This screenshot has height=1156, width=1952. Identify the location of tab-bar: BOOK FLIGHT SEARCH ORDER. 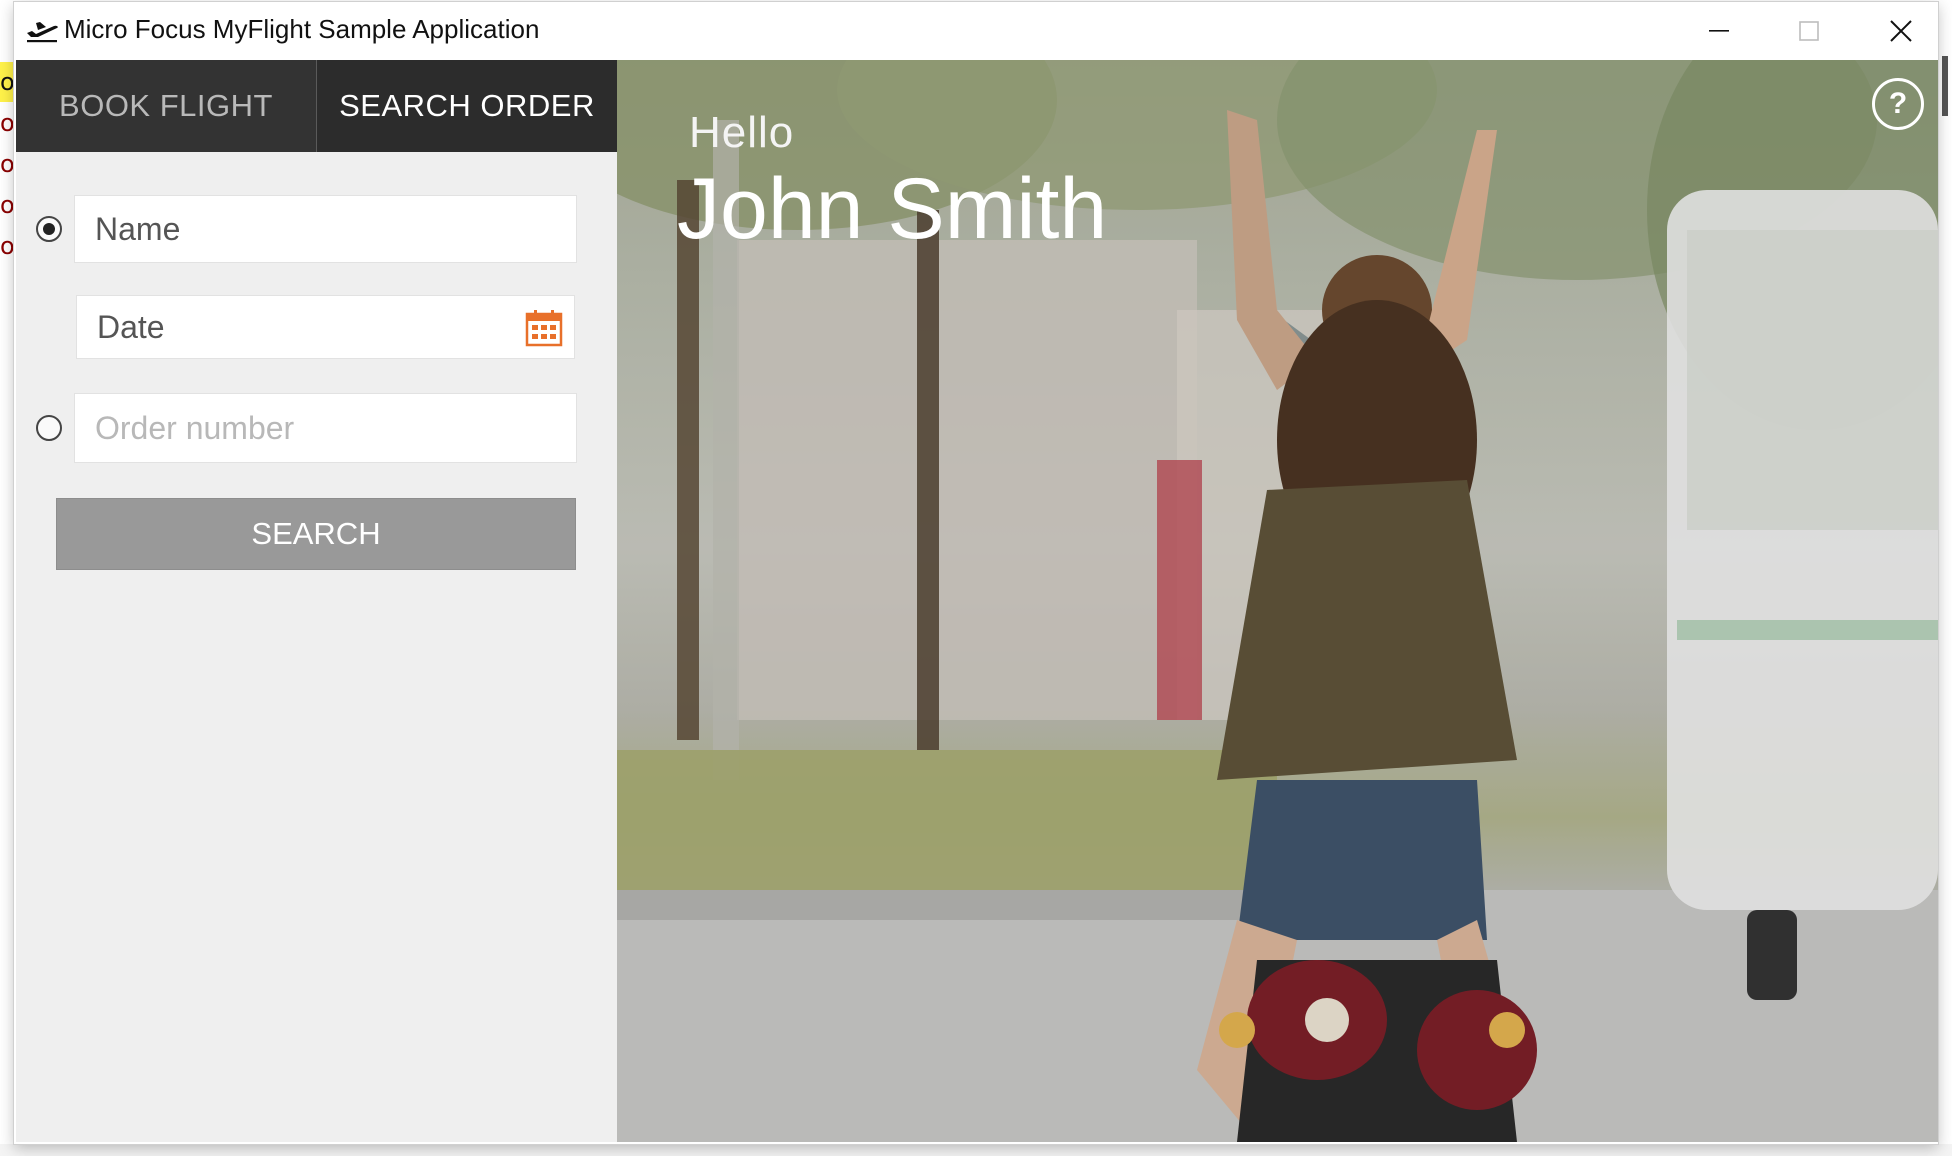
(316, 106).